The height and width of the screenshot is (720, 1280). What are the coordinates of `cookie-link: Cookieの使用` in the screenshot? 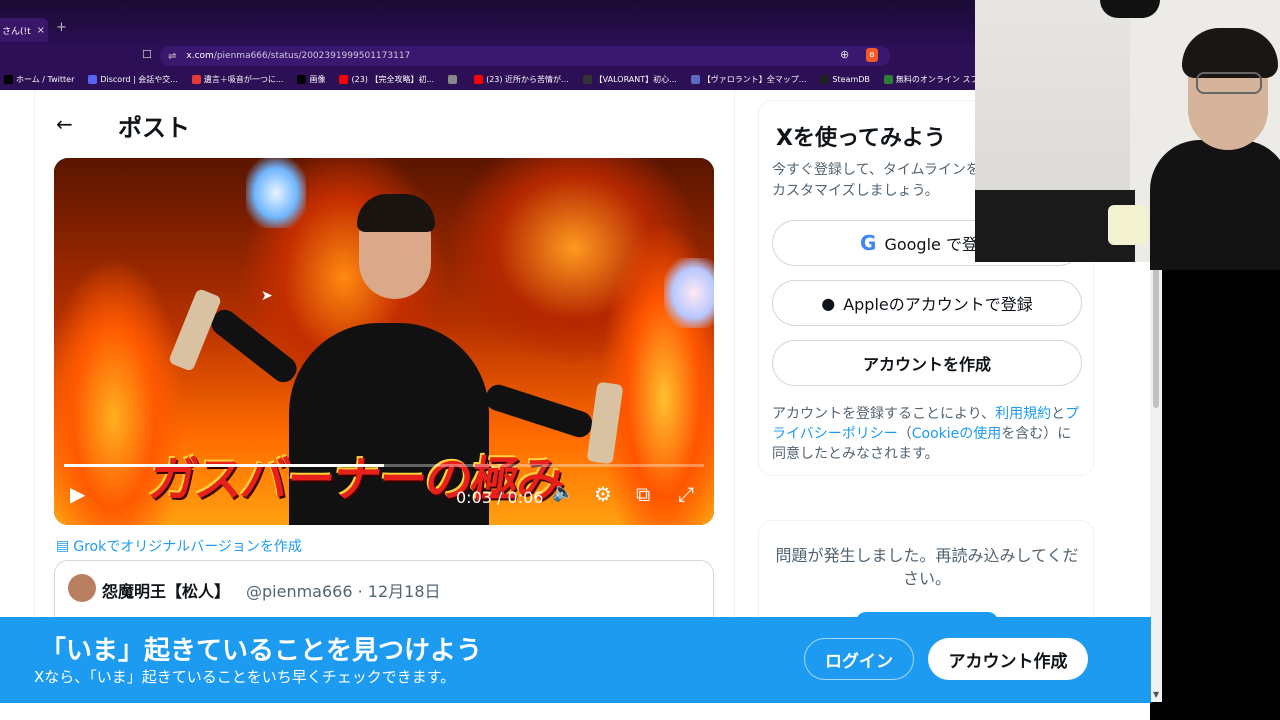 It's located at (957, 434).